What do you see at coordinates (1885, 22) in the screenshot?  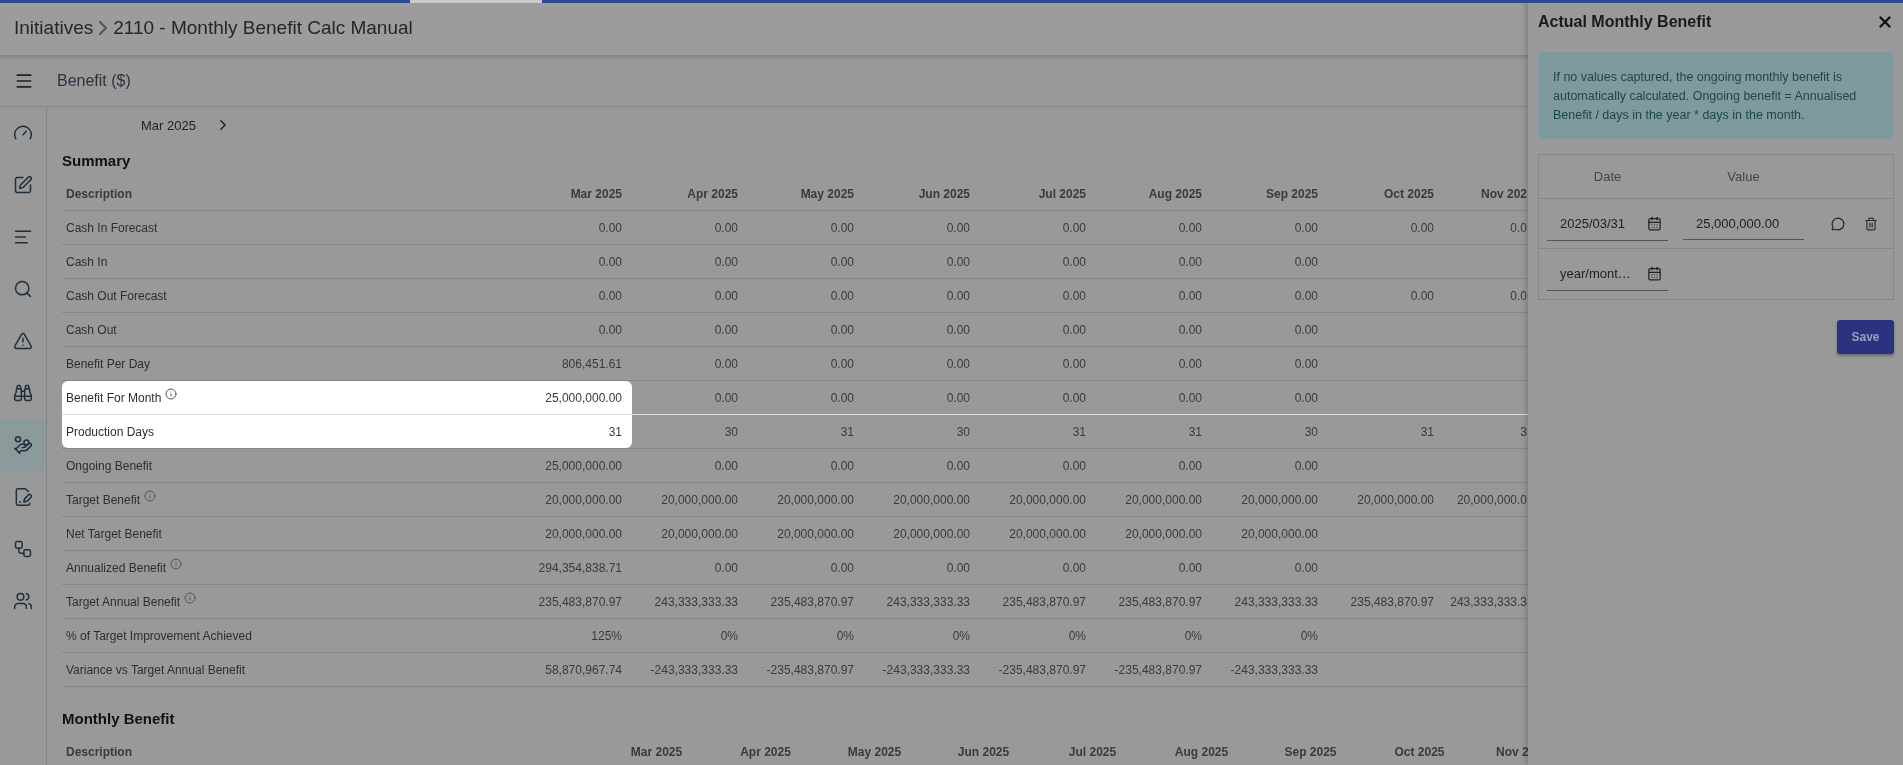 I see `close-button` at bounding box center [1885, 22].